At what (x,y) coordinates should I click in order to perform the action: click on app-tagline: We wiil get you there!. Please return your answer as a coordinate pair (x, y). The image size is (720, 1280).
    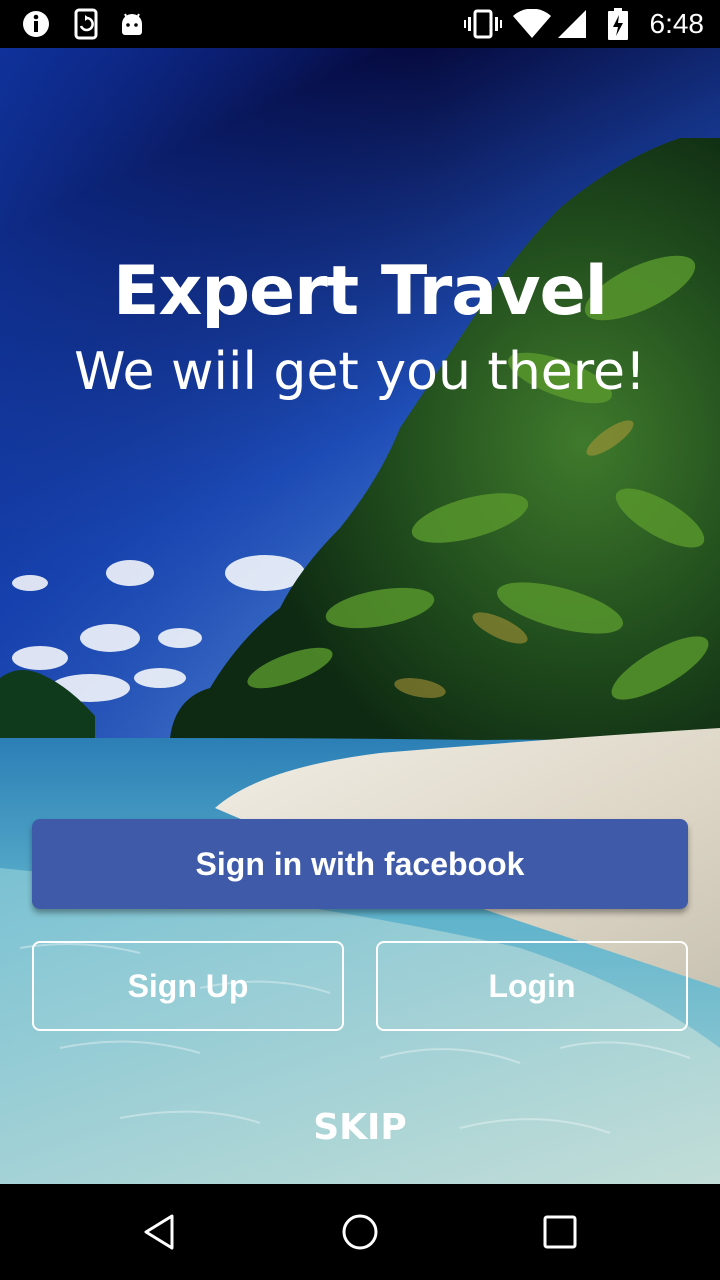
    Looking at the image, I should click on (360, 372).